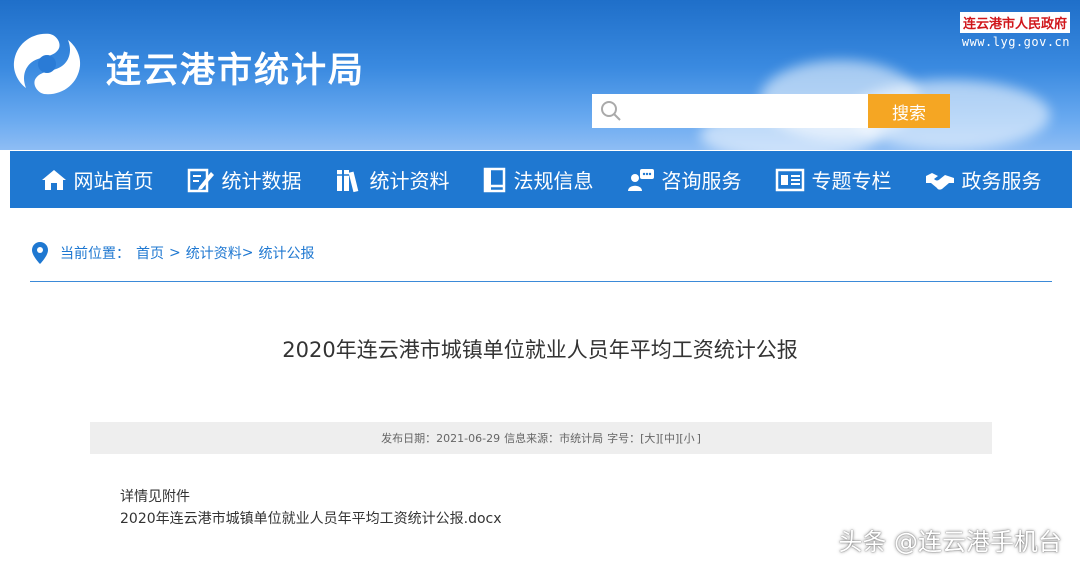 This screenshot has height=568, width=1080. What do you see at coordinates (689, 438) in the screenshot?
I see `font-size-small: 小` at bounding box center [689, 438].